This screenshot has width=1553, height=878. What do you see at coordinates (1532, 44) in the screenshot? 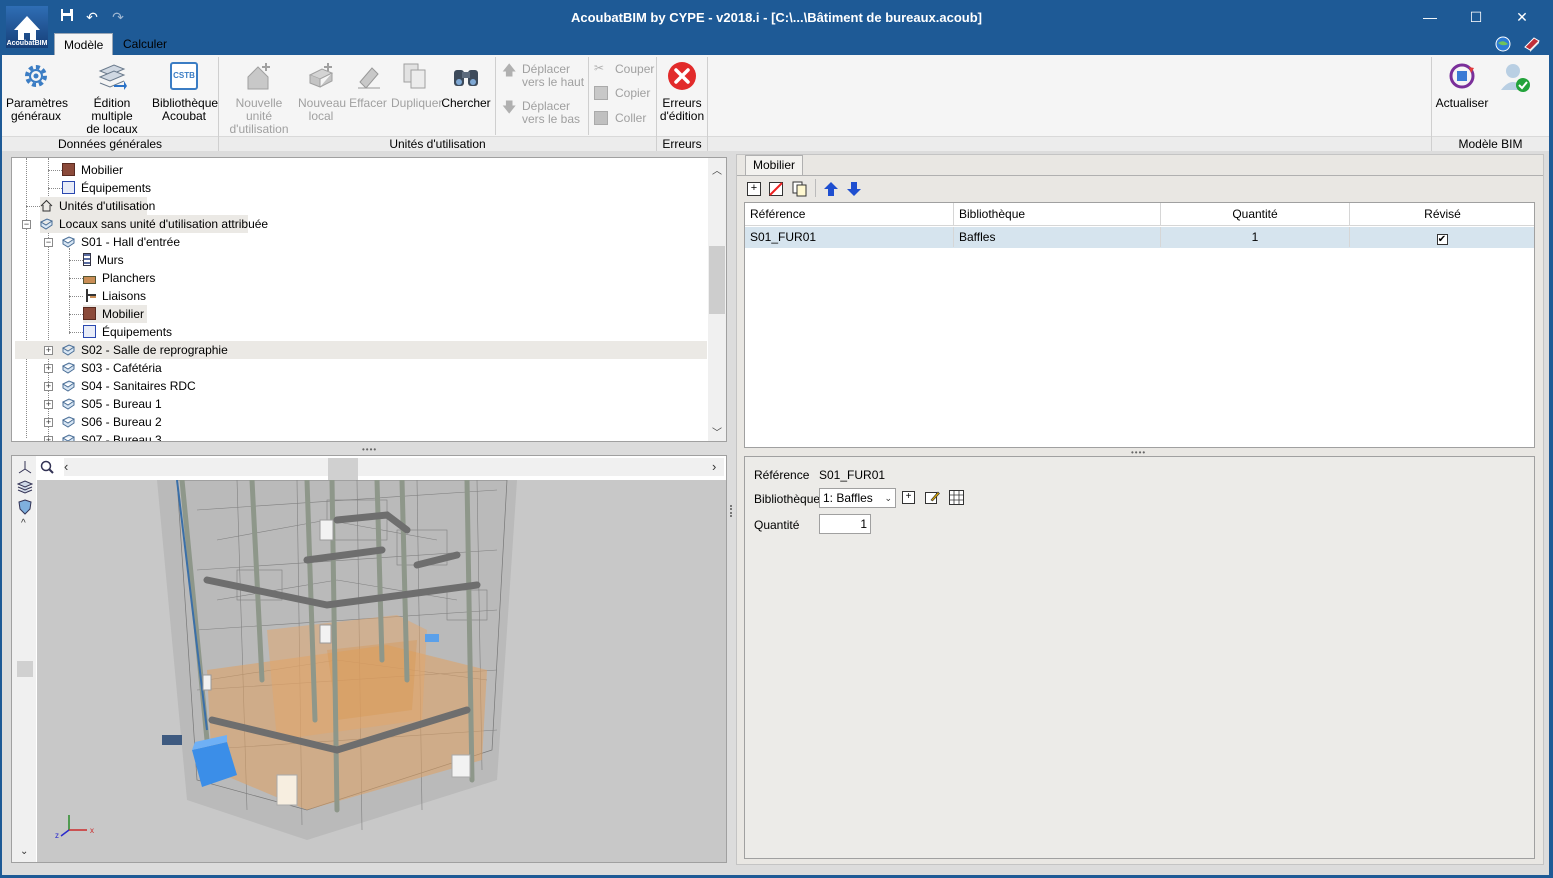
I see `book-help-icon` at bounding box center [1532, 44].